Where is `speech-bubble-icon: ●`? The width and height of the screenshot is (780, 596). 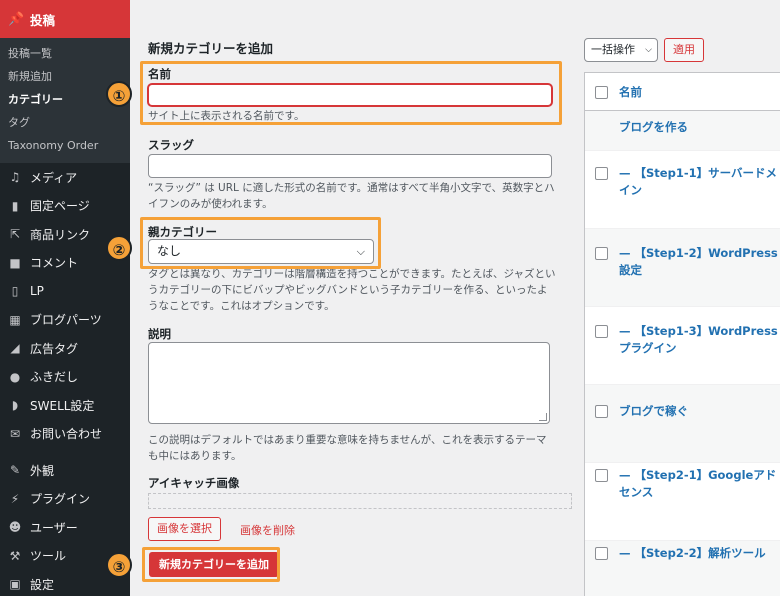 speech-bubble-icon: ● is located at coordinates (15, 376).